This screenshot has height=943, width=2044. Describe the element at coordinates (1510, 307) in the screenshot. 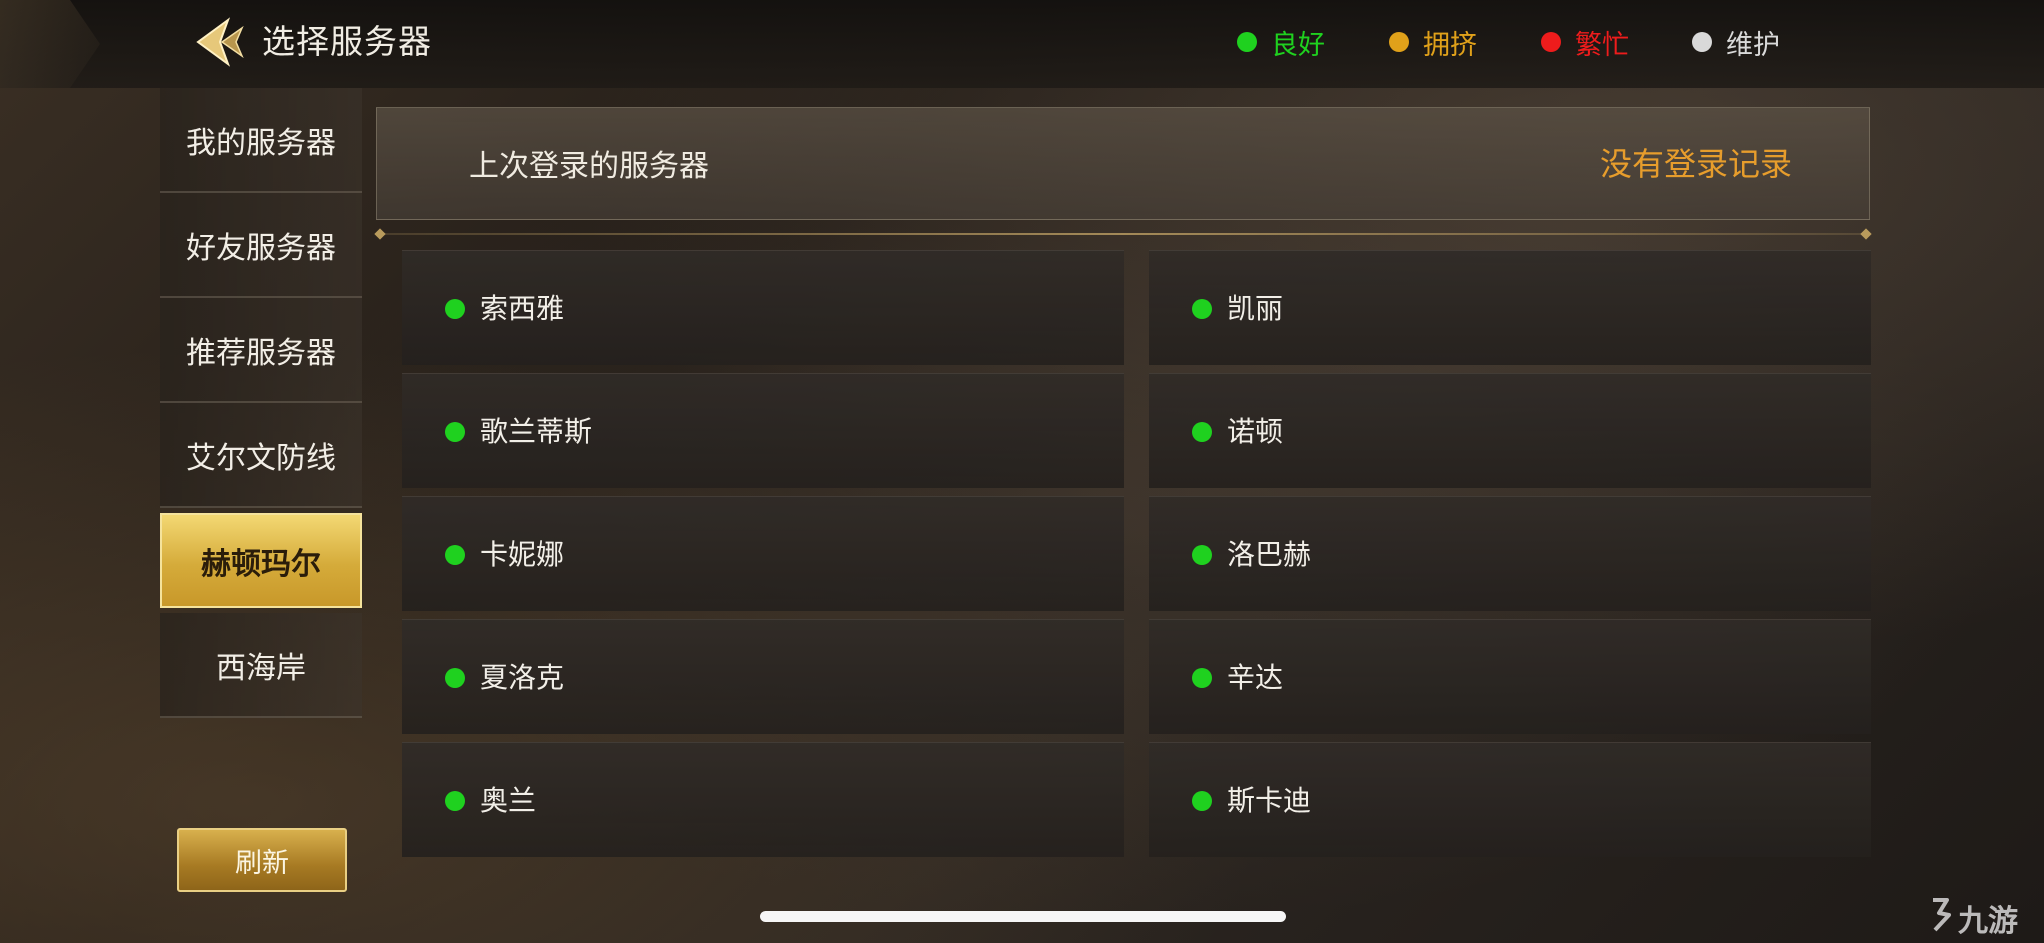

I see `server-item: 凯丽` at that location.